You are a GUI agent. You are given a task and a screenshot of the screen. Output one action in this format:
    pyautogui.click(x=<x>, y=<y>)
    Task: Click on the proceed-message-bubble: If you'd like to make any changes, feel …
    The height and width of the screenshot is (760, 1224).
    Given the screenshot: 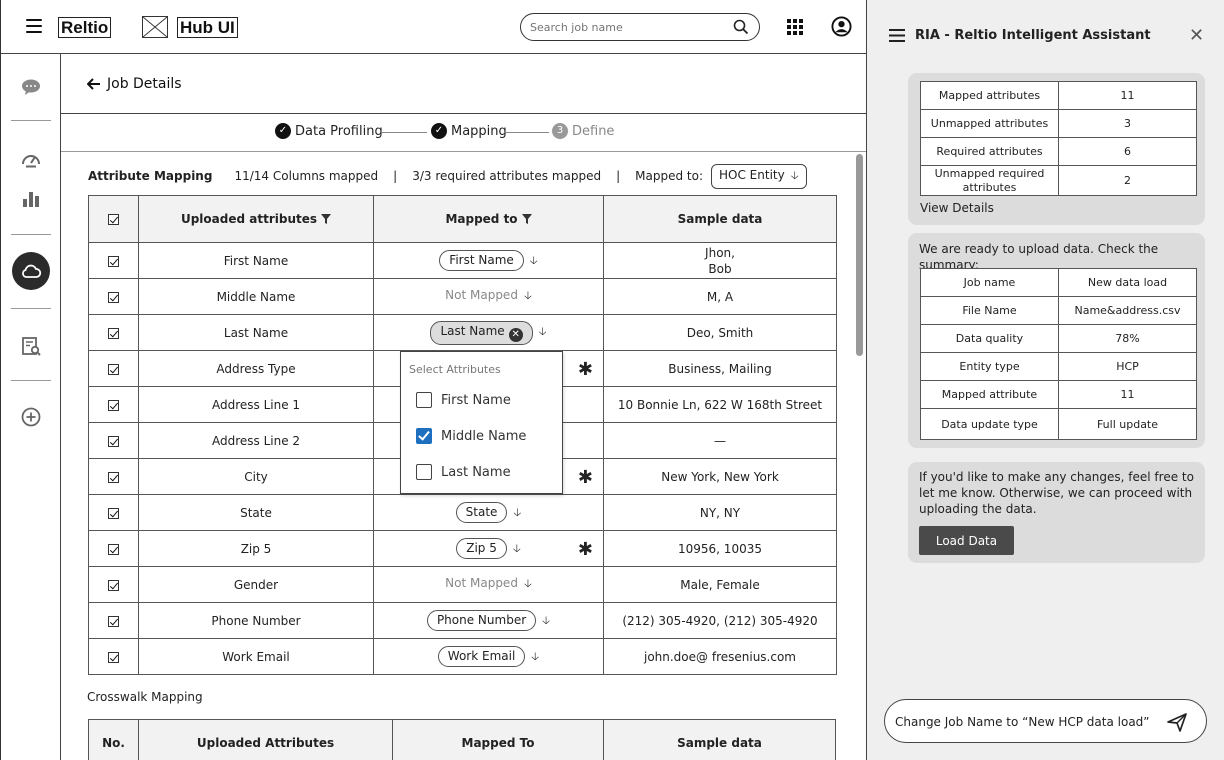 What is the action you would take?
    pyautogui.click(x=1056, y=512)
    